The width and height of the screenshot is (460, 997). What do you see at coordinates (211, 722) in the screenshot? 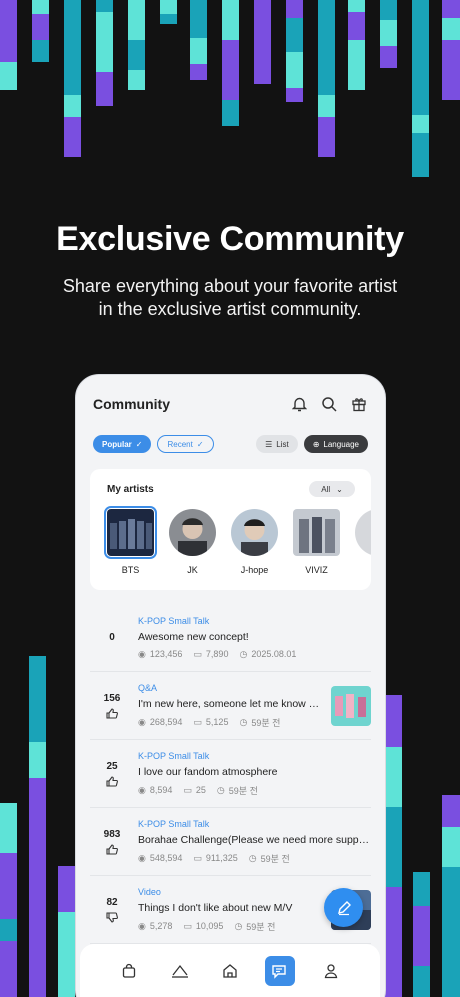
I see `comments: ▭ 5,125` at bounding box center [211, 722].